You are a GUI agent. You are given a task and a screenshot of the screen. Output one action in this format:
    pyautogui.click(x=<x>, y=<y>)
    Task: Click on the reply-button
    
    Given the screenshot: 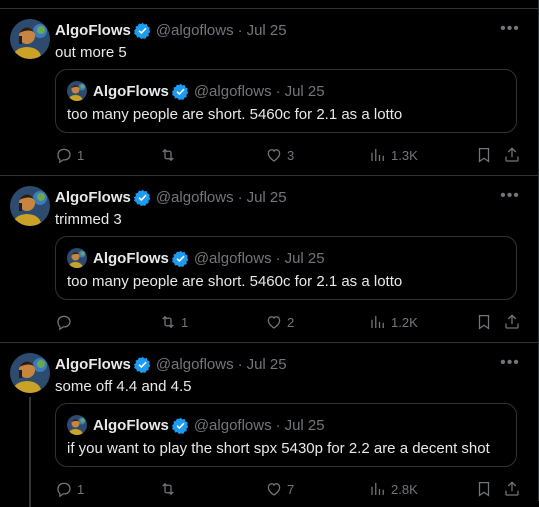 What is the action you would take?
    pyautogui.click(x=66, y=322)
    